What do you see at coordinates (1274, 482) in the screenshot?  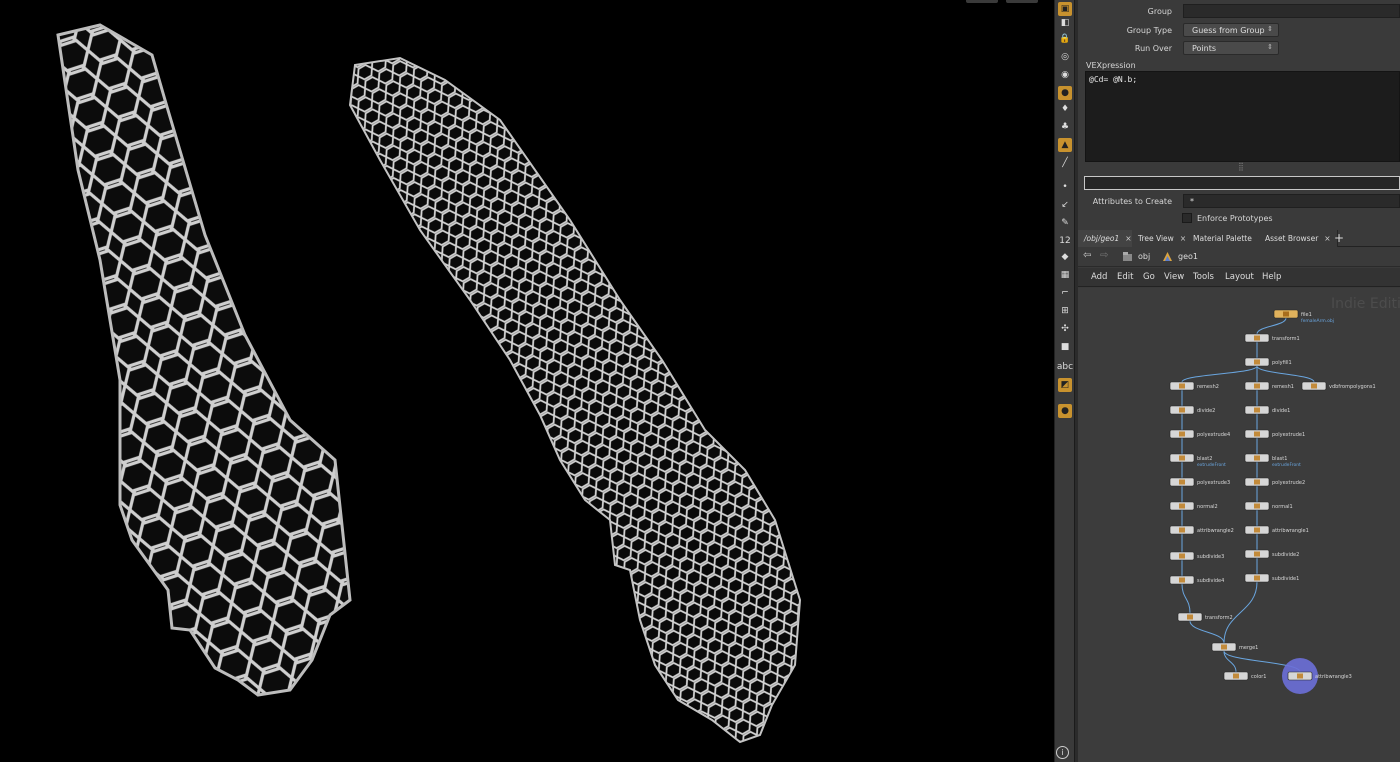 I see `node-polyextrude2: polyextrude2` at bounding box center [1274, 482].